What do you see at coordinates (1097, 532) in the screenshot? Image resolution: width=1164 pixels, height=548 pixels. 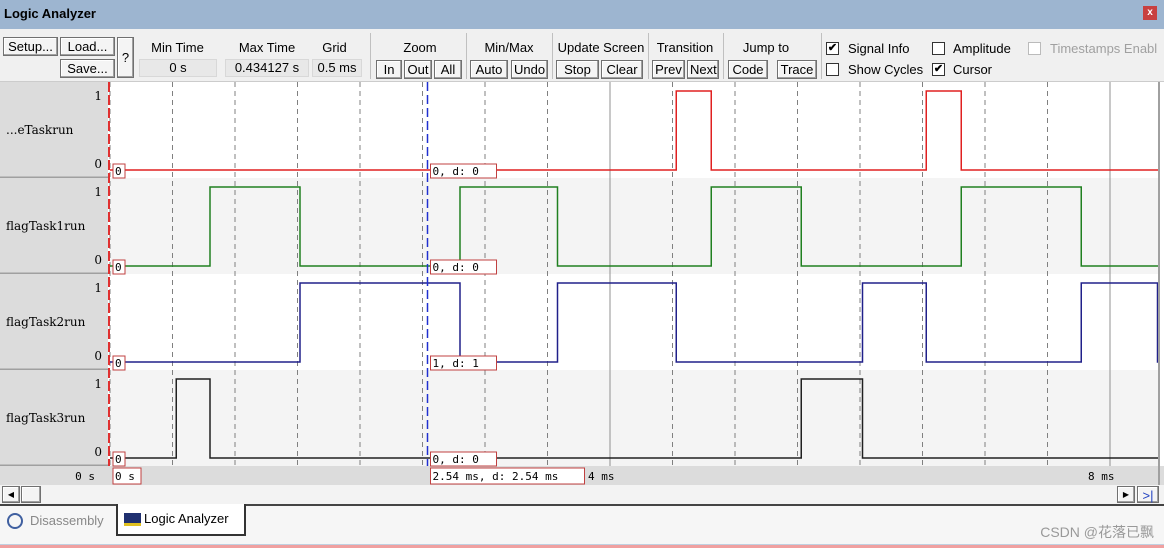 I see `watermark: CSDN @花落已飘` at bounding box center [1097, 532].